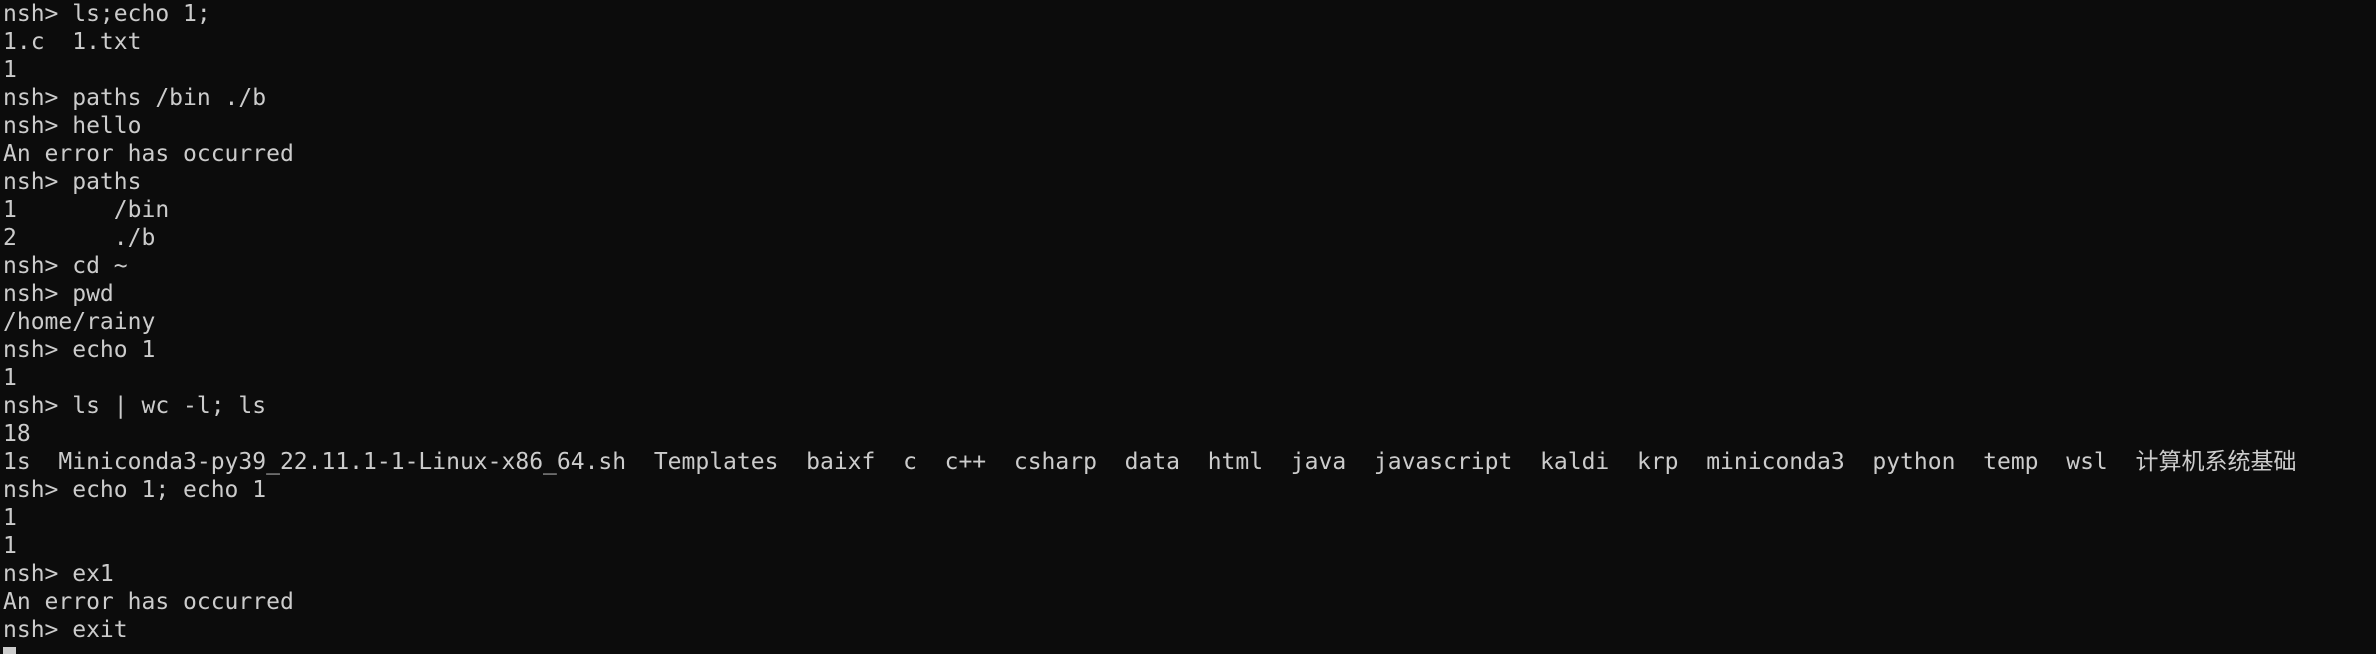 The image size is (2376, 654). I want to click on terminal-line: 2 ./b, so click(79, 238).